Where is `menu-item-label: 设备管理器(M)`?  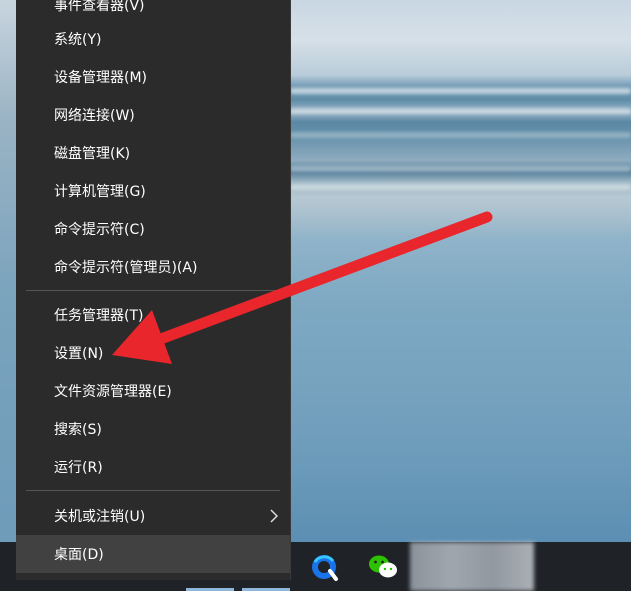
menu-item-label: 设备管理器(M) is located at coordinates (101, 78).